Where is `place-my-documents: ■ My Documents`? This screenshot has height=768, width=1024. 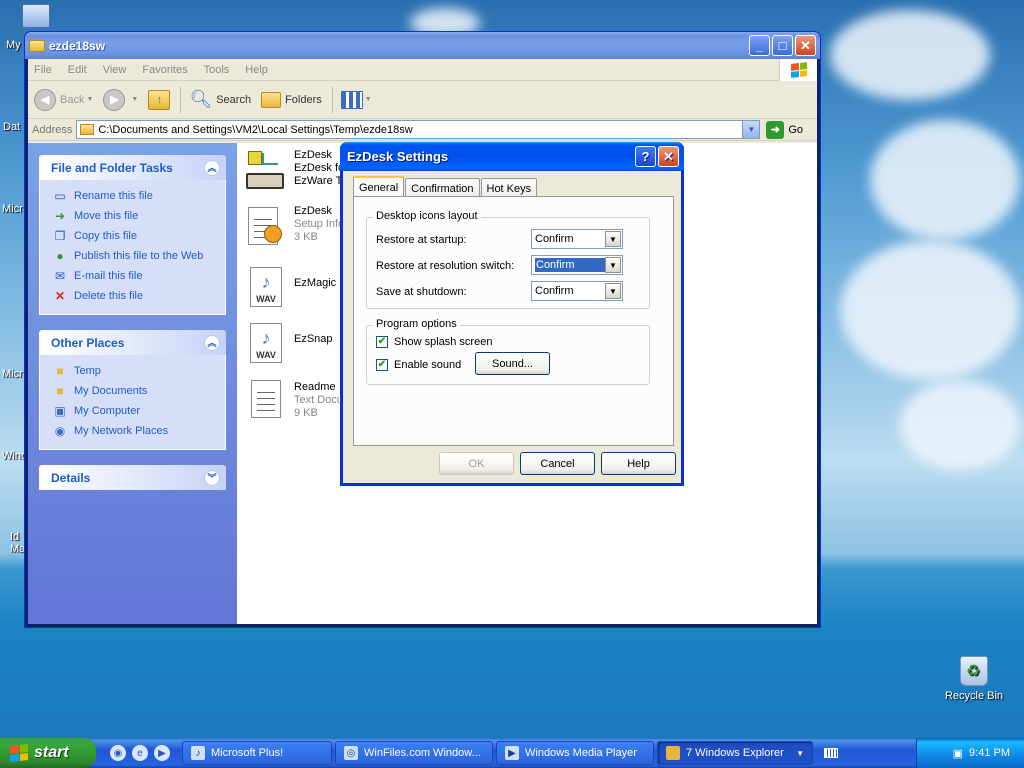
place-my-documents: ■ My Documents is located at coordinates (133, 391).